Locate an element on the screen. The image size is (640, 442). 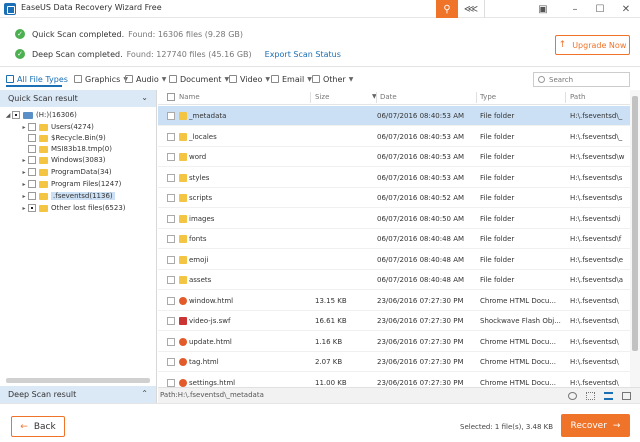
minimize-icon: – is located at coordinates (575, 9).